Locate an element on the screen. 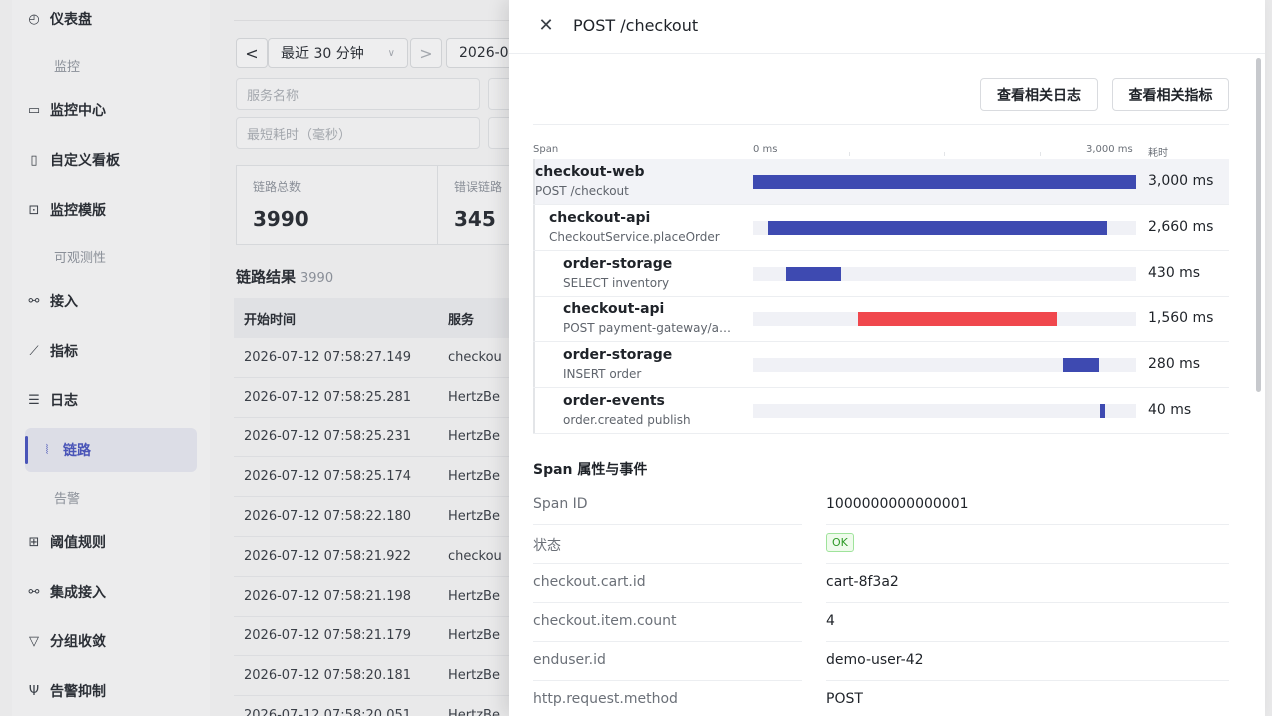 This screenshot has width=1272, height=716. sidebar-item-custom-board: ▯ 自定义看板 is located at coordinates (112, 160).